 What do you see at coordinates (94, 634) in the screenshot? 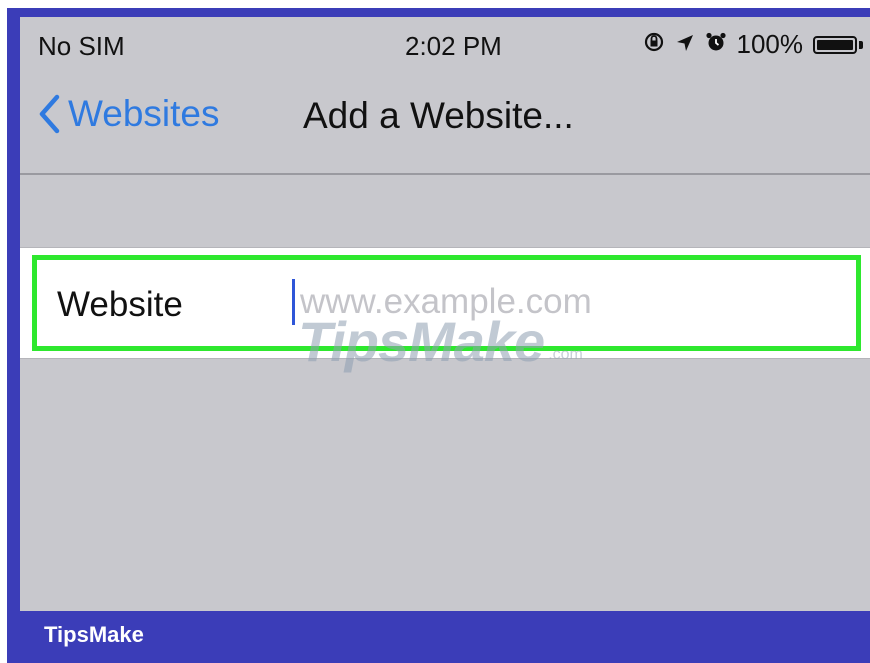
I see `footer-brand: TipsMake` at bounding box center [94, 634].